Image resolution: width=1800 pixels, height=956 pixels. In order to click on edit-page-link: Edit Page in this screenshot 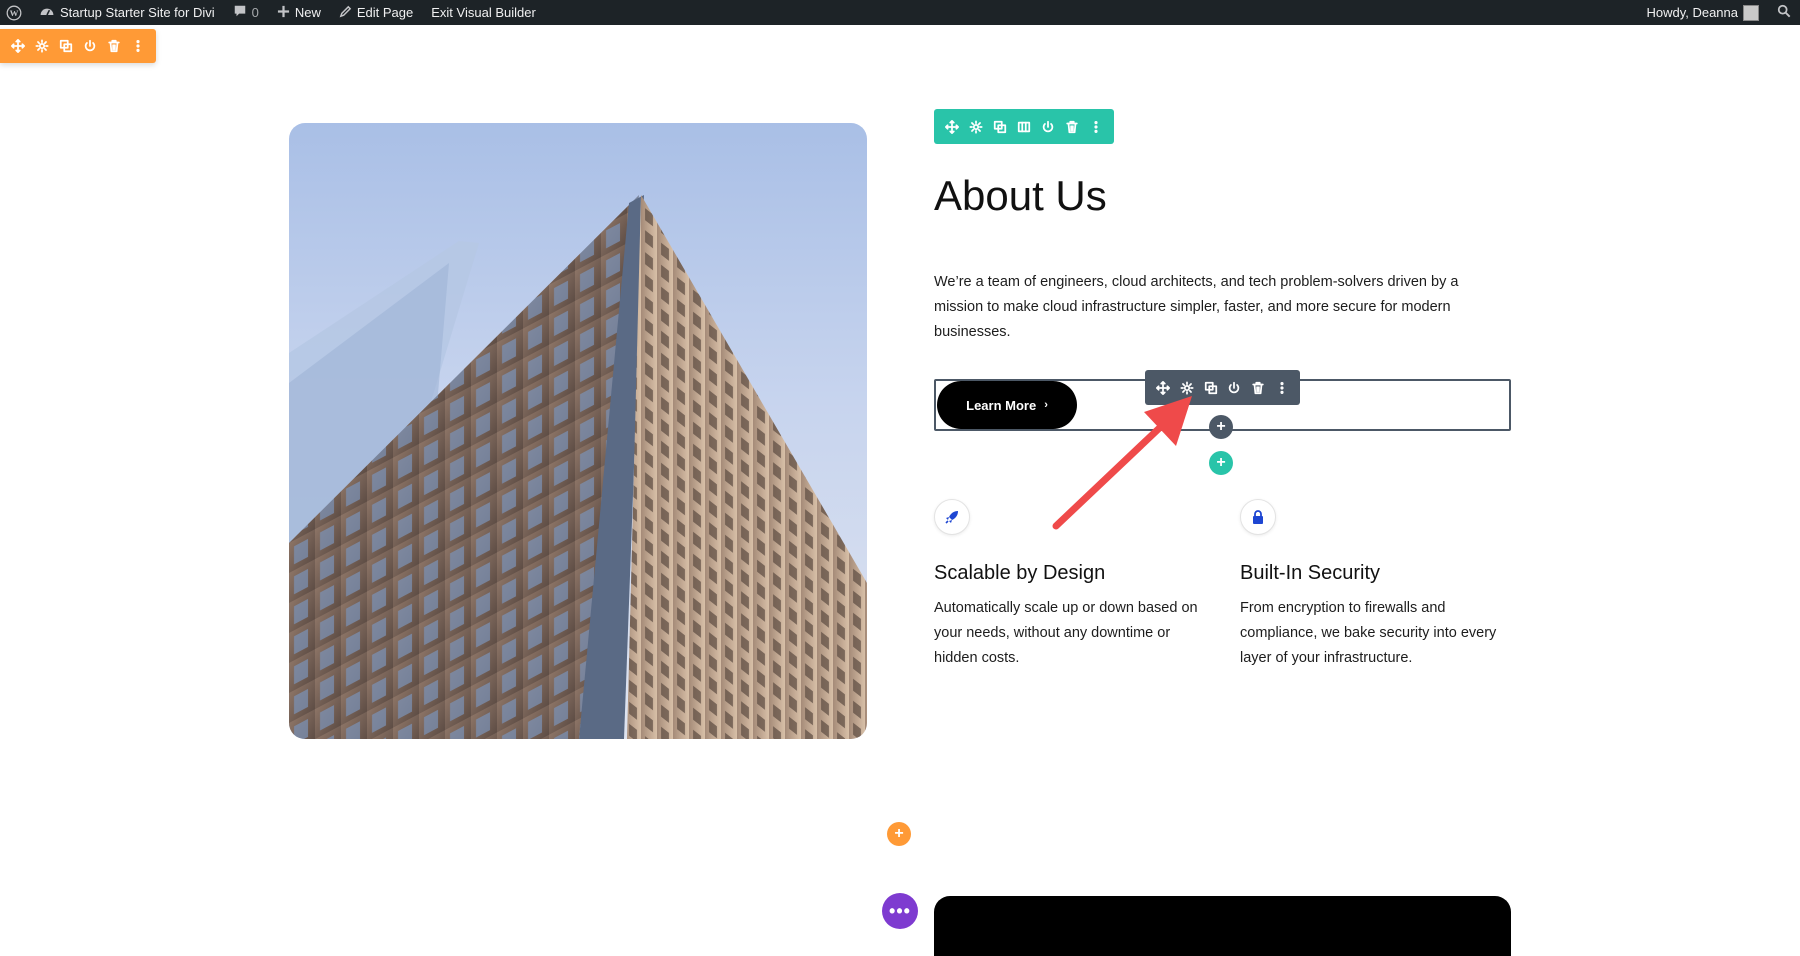, I will do `click(376, 12)`.